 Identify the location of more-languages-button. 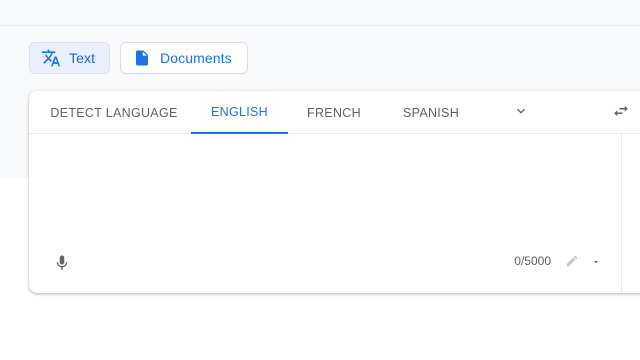
(521, 113).